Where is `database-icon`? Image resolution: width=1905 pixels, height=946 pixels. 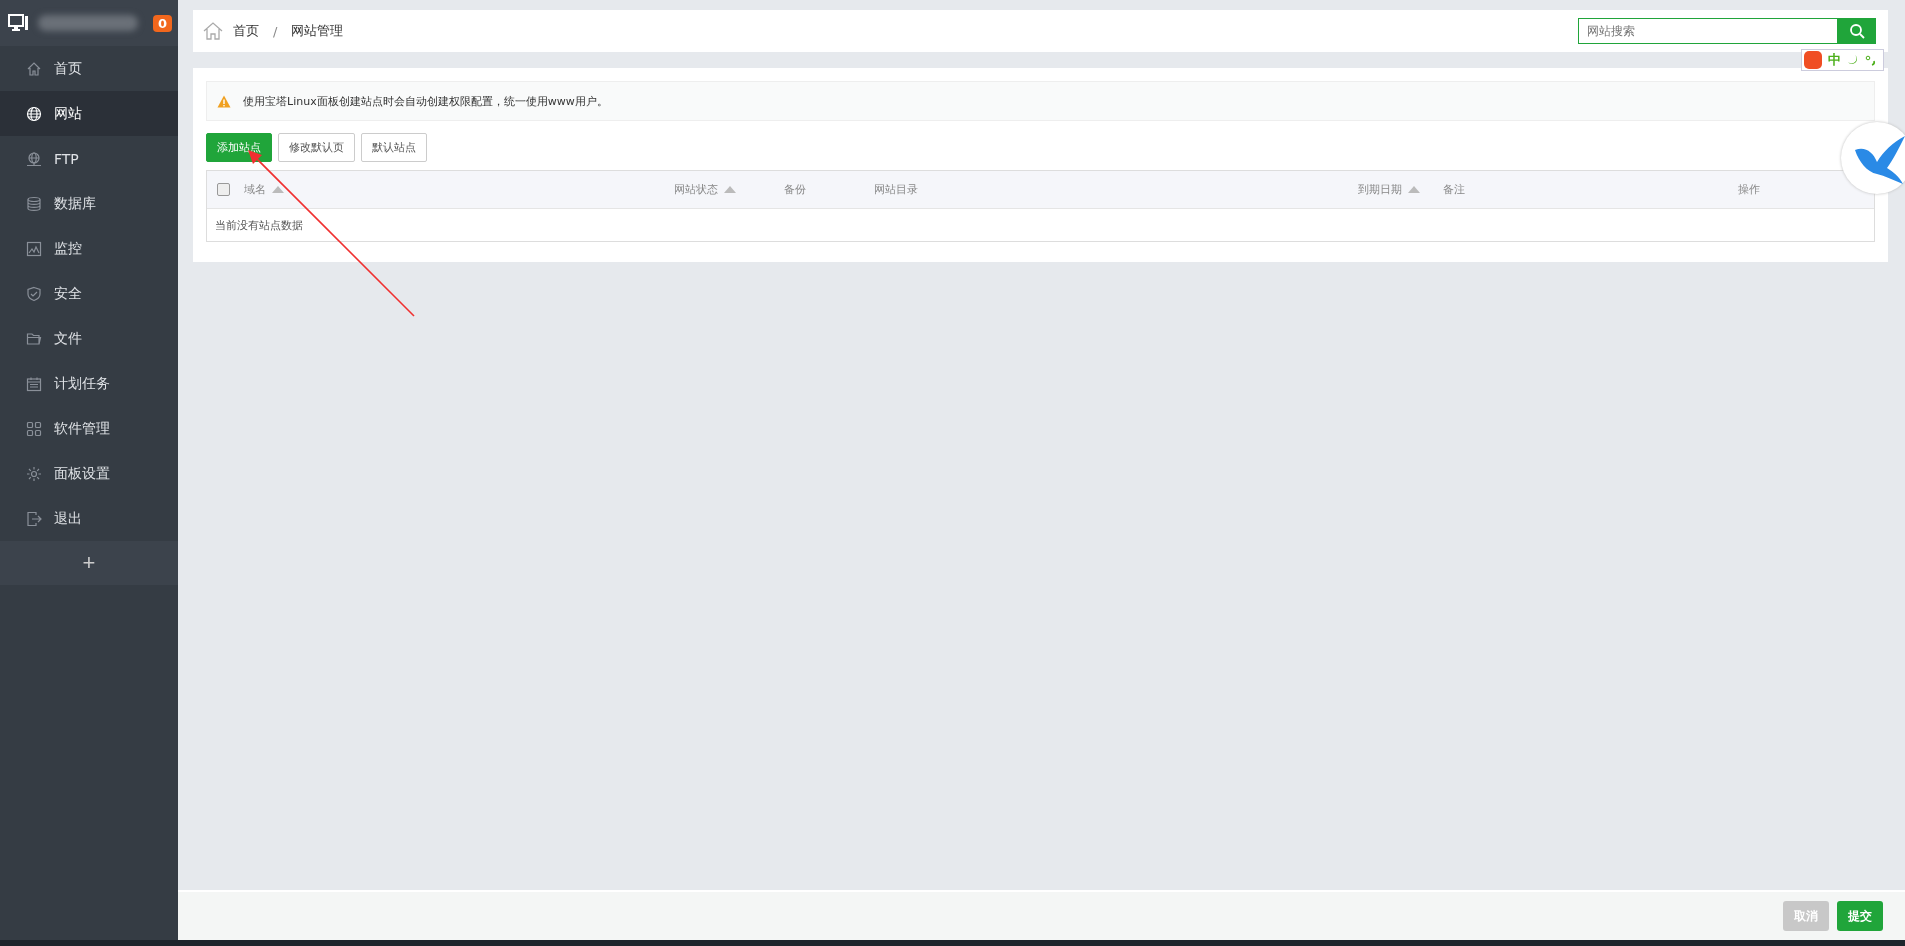 database-icon is located at coordinates (34, 203).